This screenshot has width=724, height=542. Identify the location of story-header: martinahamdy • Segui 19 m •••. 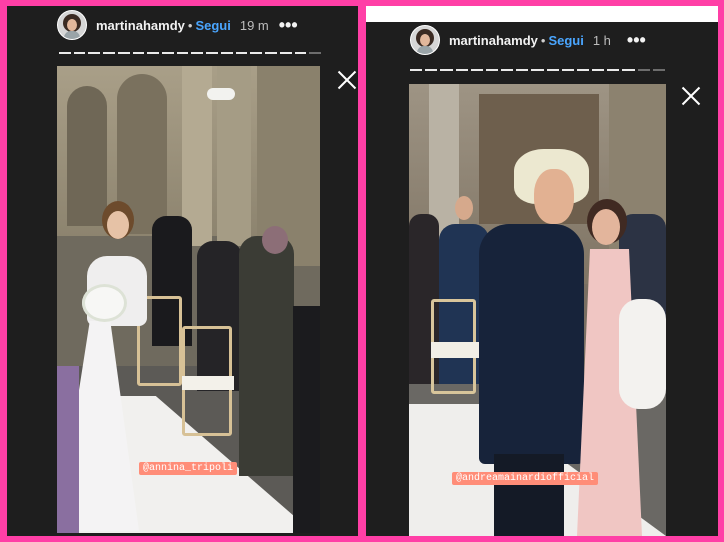
(177, 25).